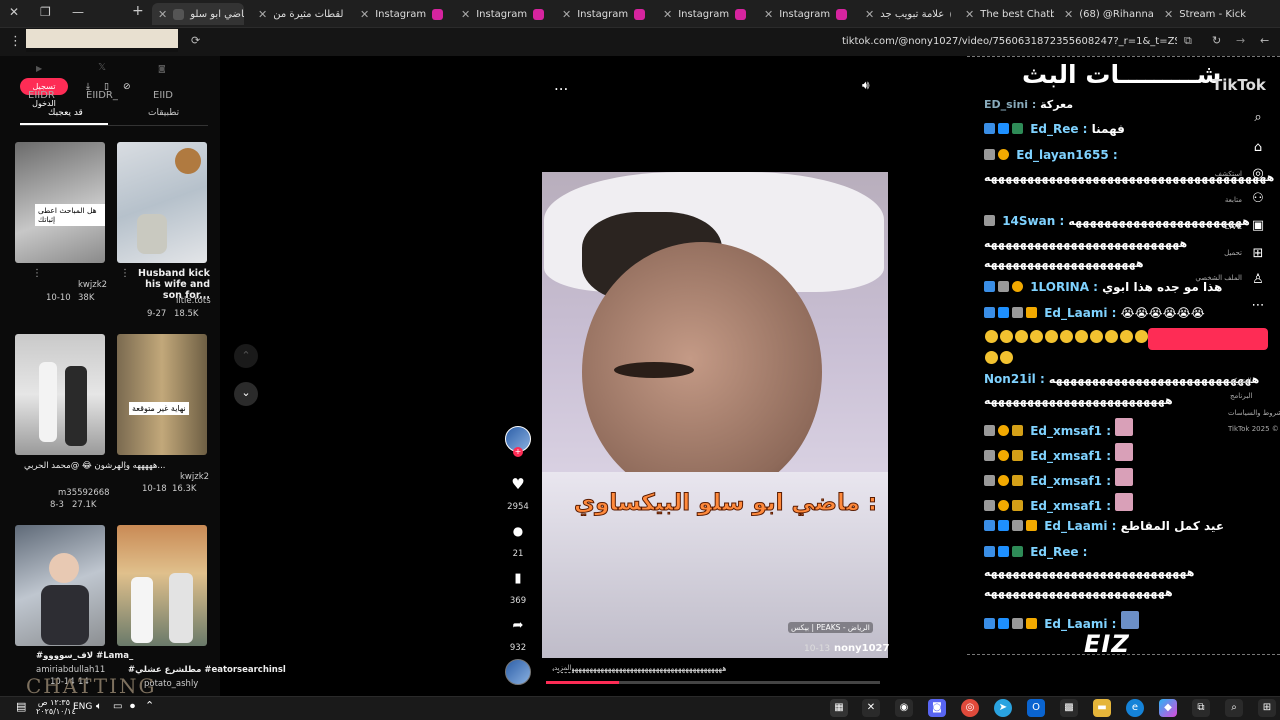  I want to click on tab-8: ✕ The best Chatb, so click(1006, 14).